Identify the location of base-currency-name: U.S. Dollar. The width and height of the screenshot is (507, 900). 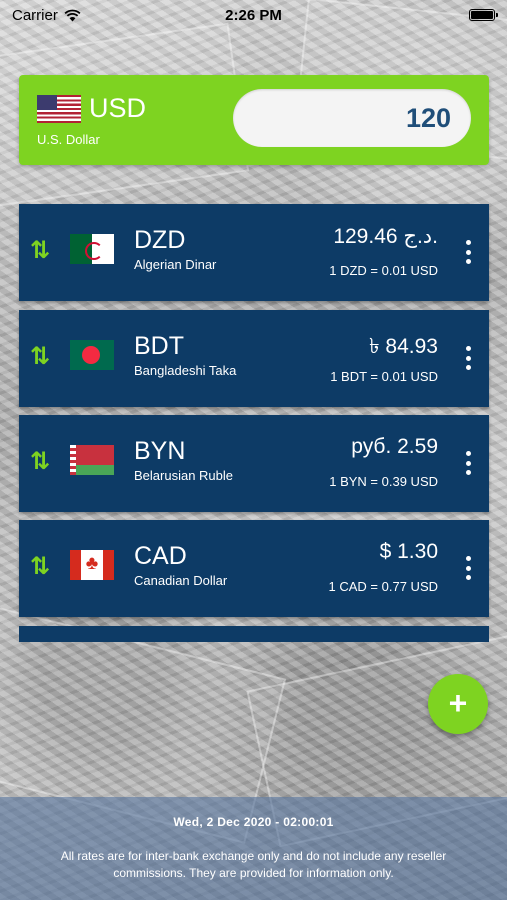
(68, 139).